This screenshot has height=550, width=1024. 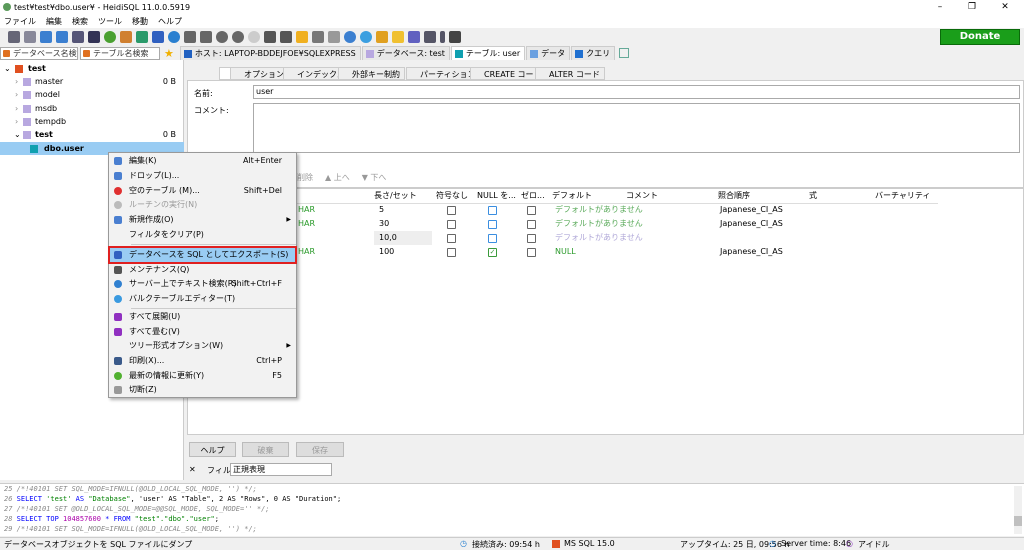 What do you see at coordinates (212, 449) in the screenshot?
I see `help-button: ヘルプ` at bounding box center [212, 449].